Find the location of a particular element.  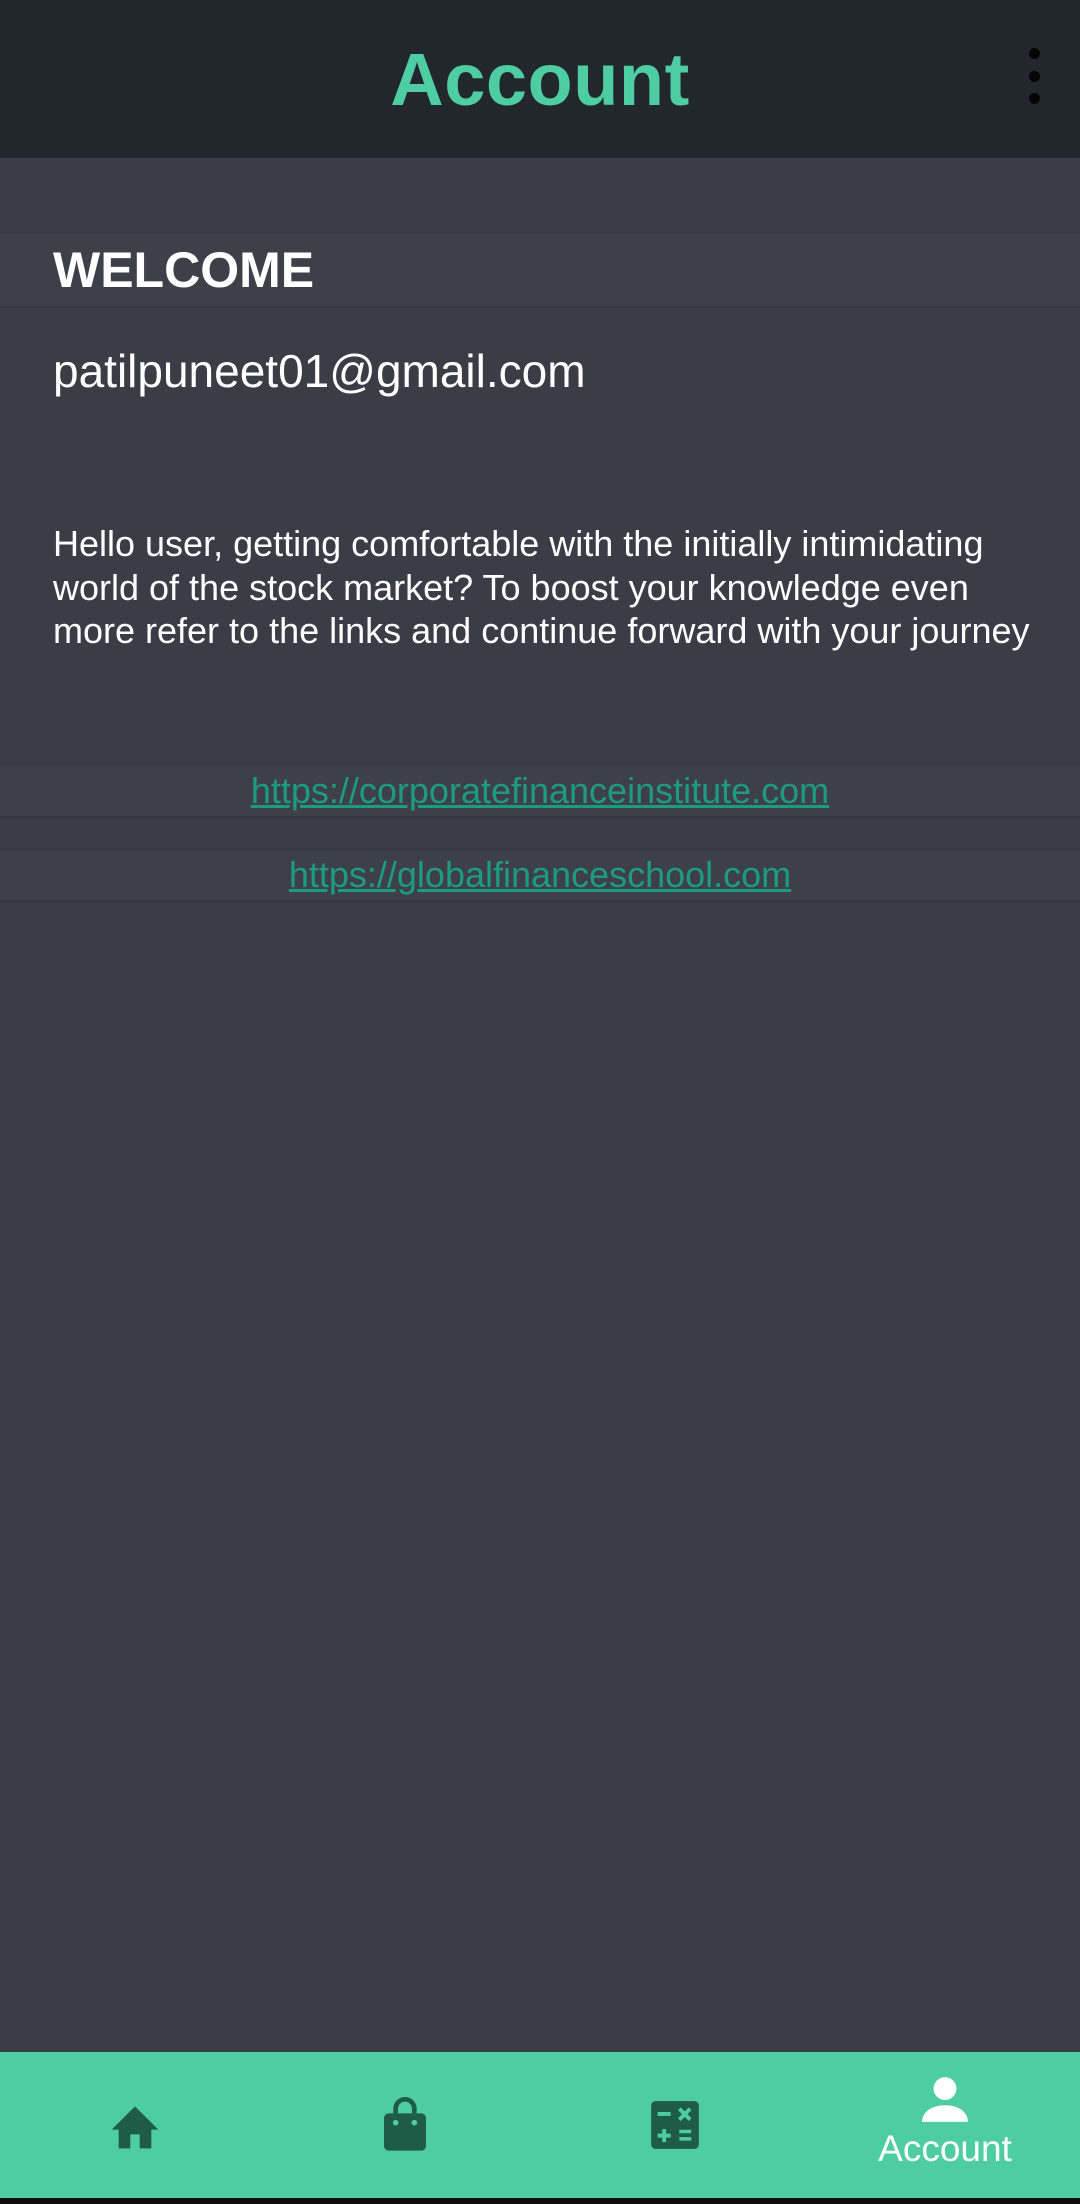

bottom-navigation: Account is located at coordinates (540, 2125).